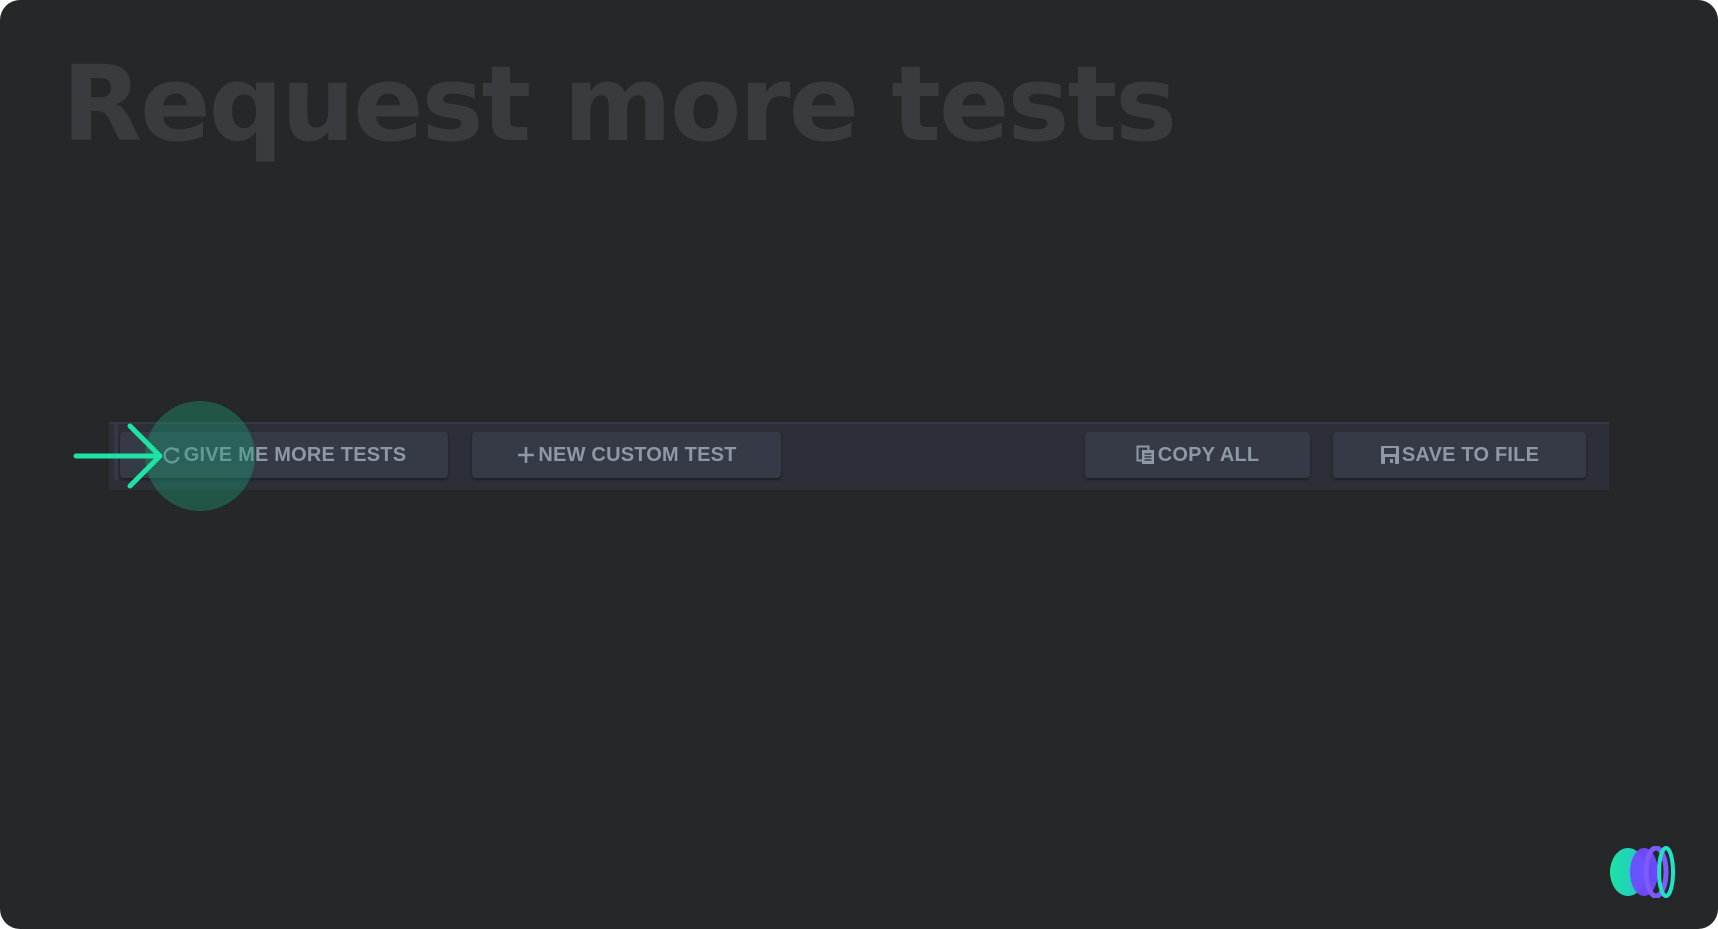 The width and height of the screenshot is (1718, 929). What do you see at coordinates (295, 454) in the screenshot?
I see `give-more-tests-label: GIVE ME MORE TESTS` at bounding box center [295, 454].